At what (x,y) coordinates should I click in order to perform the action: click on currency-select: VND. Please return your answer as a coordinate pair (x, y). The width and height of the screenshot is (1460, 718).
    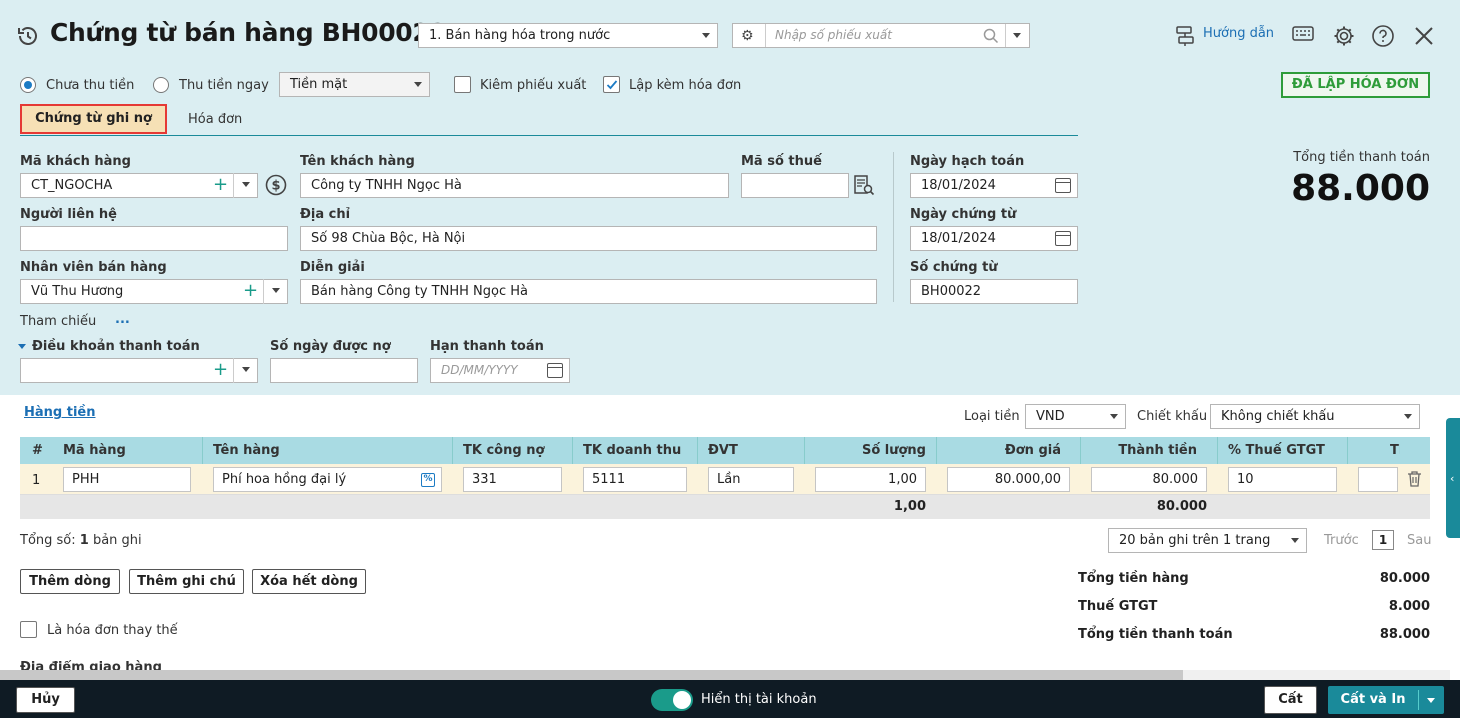
    Looking at the image, I should click on (1075, 416).